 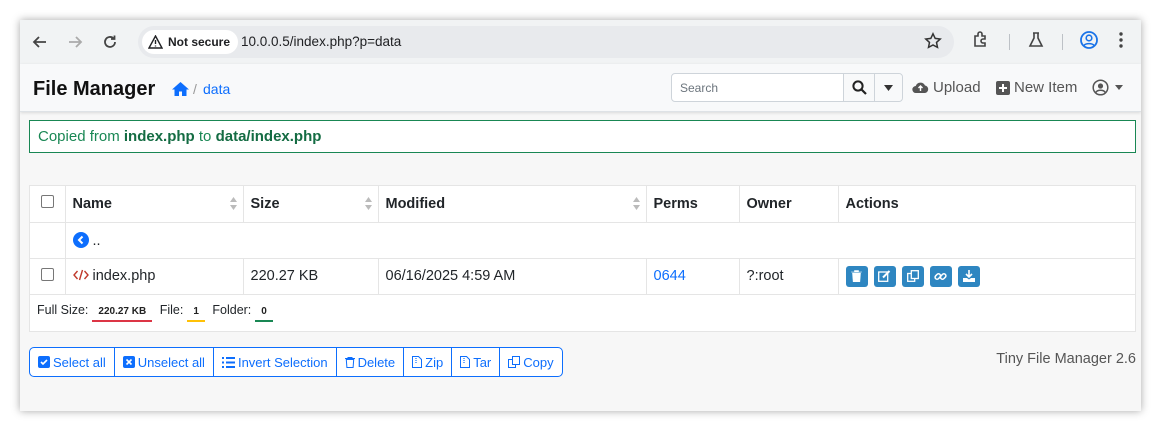 I want to click on alert-source-file: index.php, so click(x=159, y=136).